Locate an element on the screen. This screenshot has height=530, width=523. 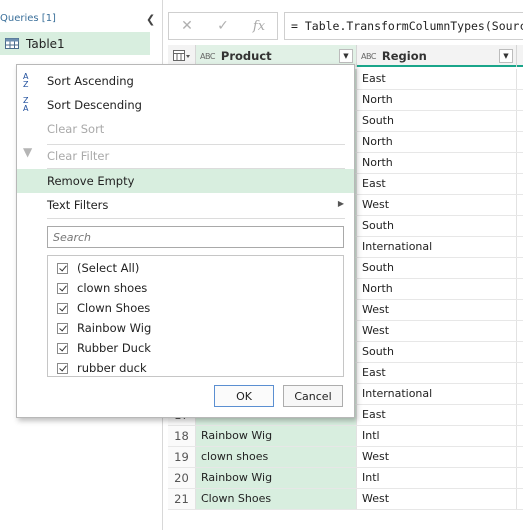
column-label: Region is located at coordinates (404, 56).